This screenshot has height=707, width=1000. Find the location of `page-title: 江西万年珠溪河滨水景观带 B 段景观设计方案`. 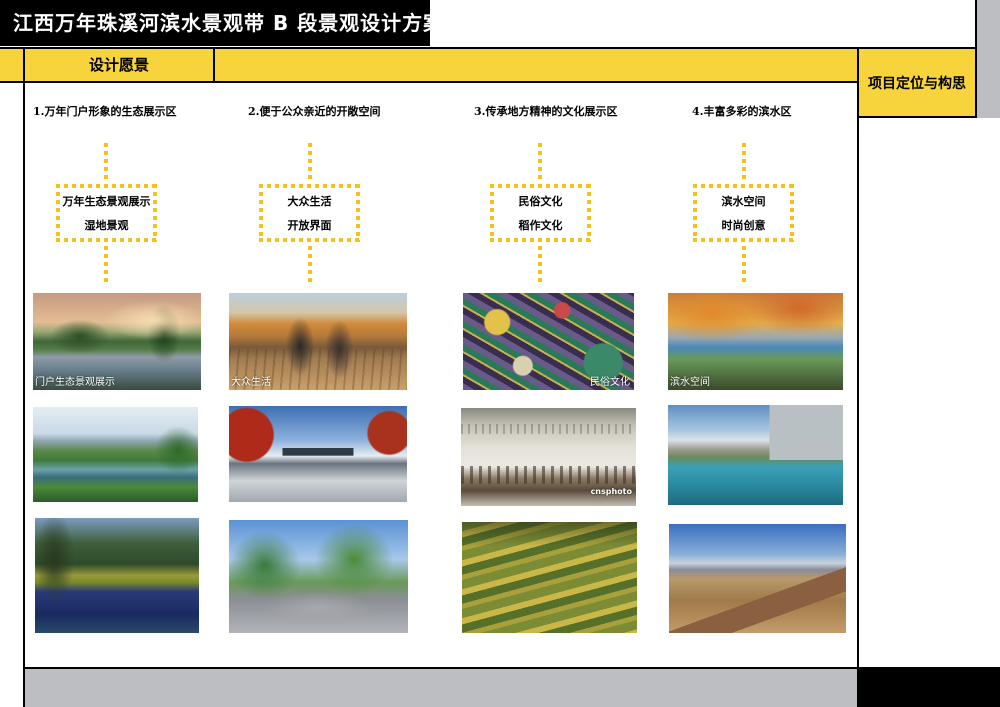

page-title: 江西万年珠溪河滨水景观带 B 段景观设计方案 is located at coordinates (221, 23).